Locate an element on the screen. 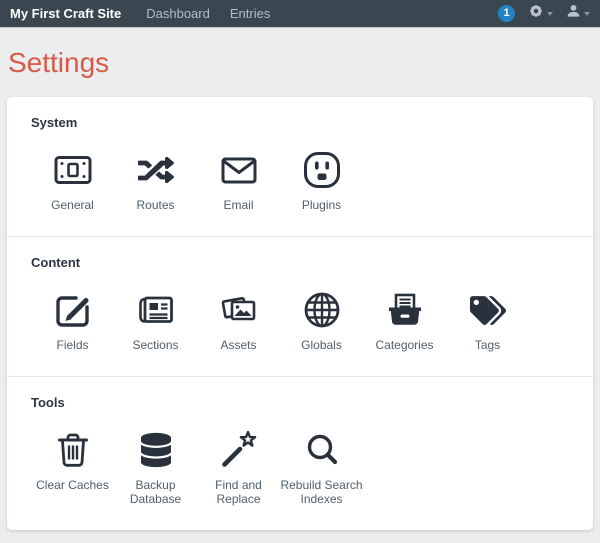 The image size is (600, 543). tile-label: Clear Caches is located at coordinates (72, 485).